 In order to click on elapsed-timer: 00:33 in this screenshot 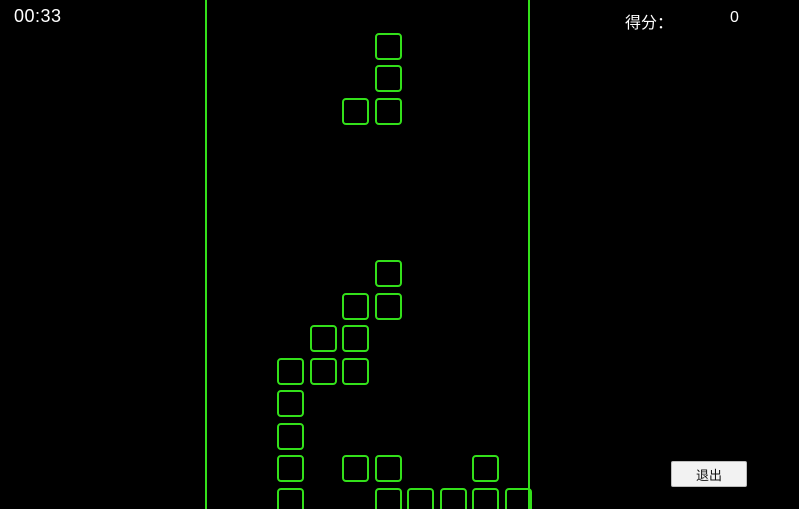, I will do `click(38, 16)`.